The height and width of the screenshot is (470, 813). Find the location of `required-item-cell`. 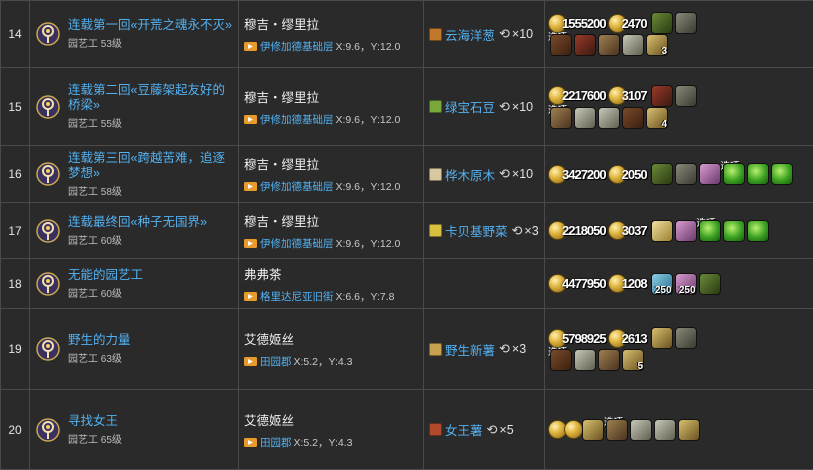

required-item-cell is located at coordinates (484, 284).